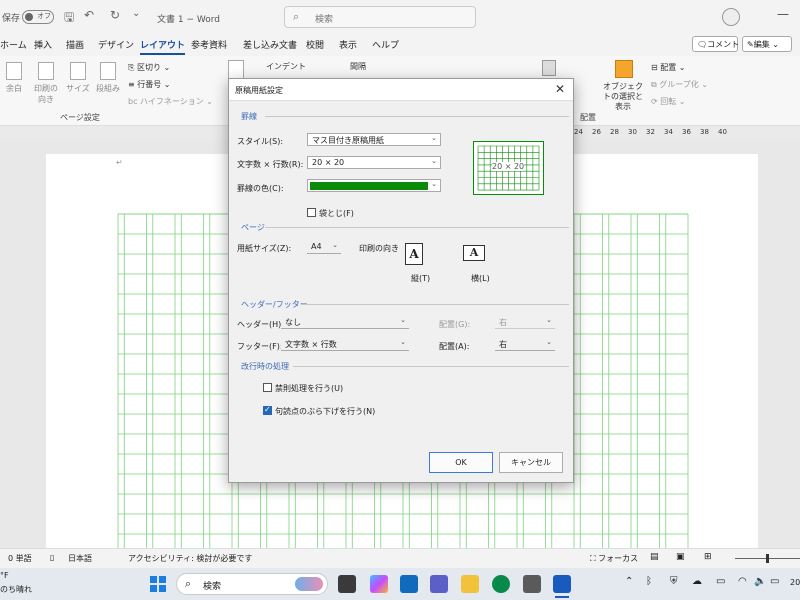 The width and height of the screenshot is (800, 600). I want to click on portrait-label: 縦(T), so click(420, 278).